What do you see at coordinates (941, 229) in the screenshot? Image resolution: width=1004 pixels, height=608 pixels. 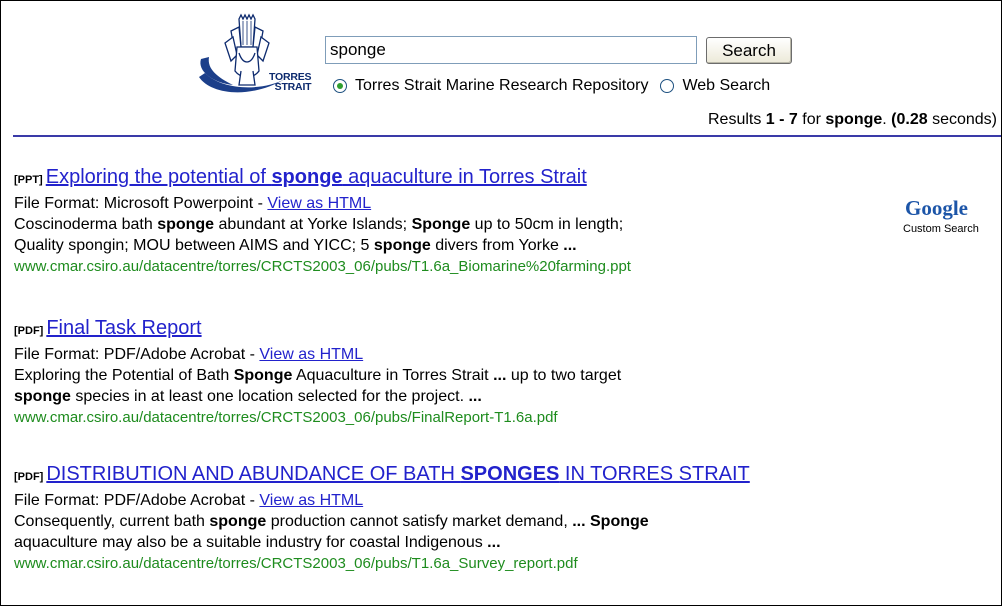 I see `custom-search-label: Custom Search` at bounding box center [941, 229].